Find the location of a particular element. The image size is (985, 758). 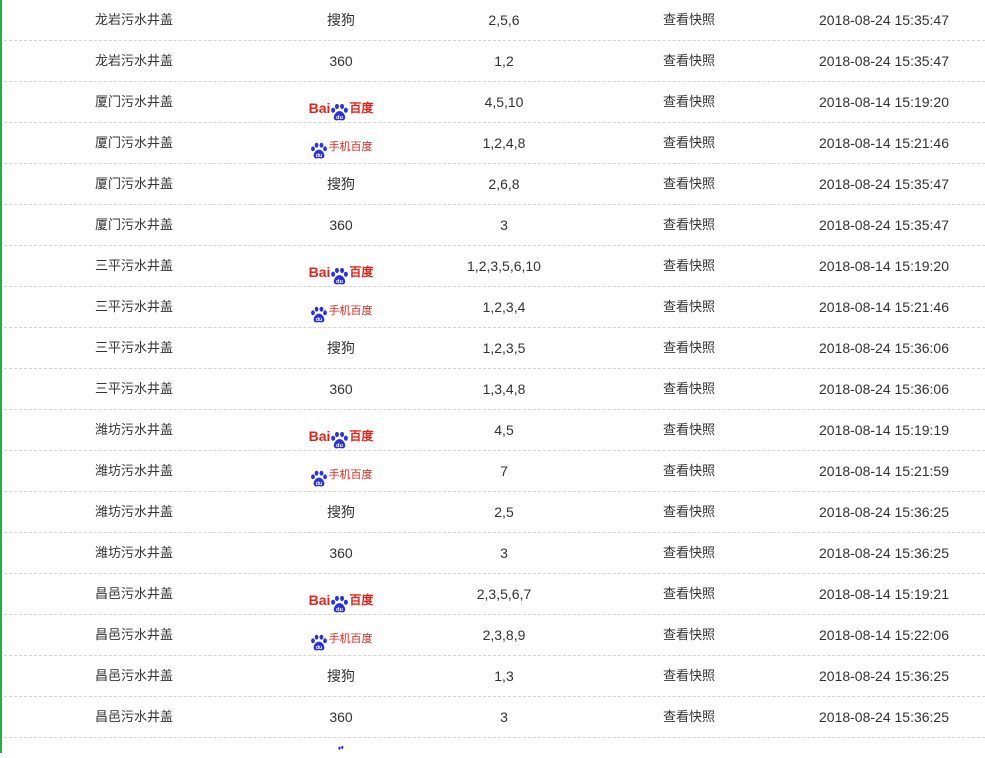

table-row: 潍坊污水井盖 du 手机百度 7 查看快照 2018-08-14 15:21:59 is located at coordinates (494, 471).